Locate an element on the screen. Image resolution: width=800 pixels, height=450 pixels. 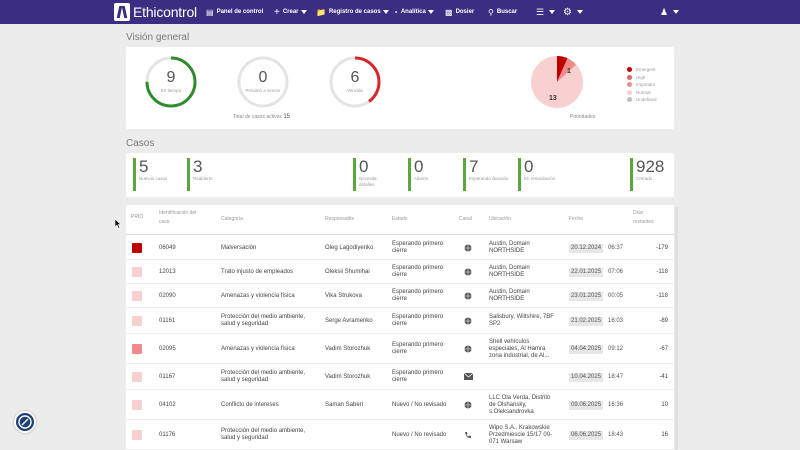
cell-case-id: 02090 is located at coordinates (167, 296).